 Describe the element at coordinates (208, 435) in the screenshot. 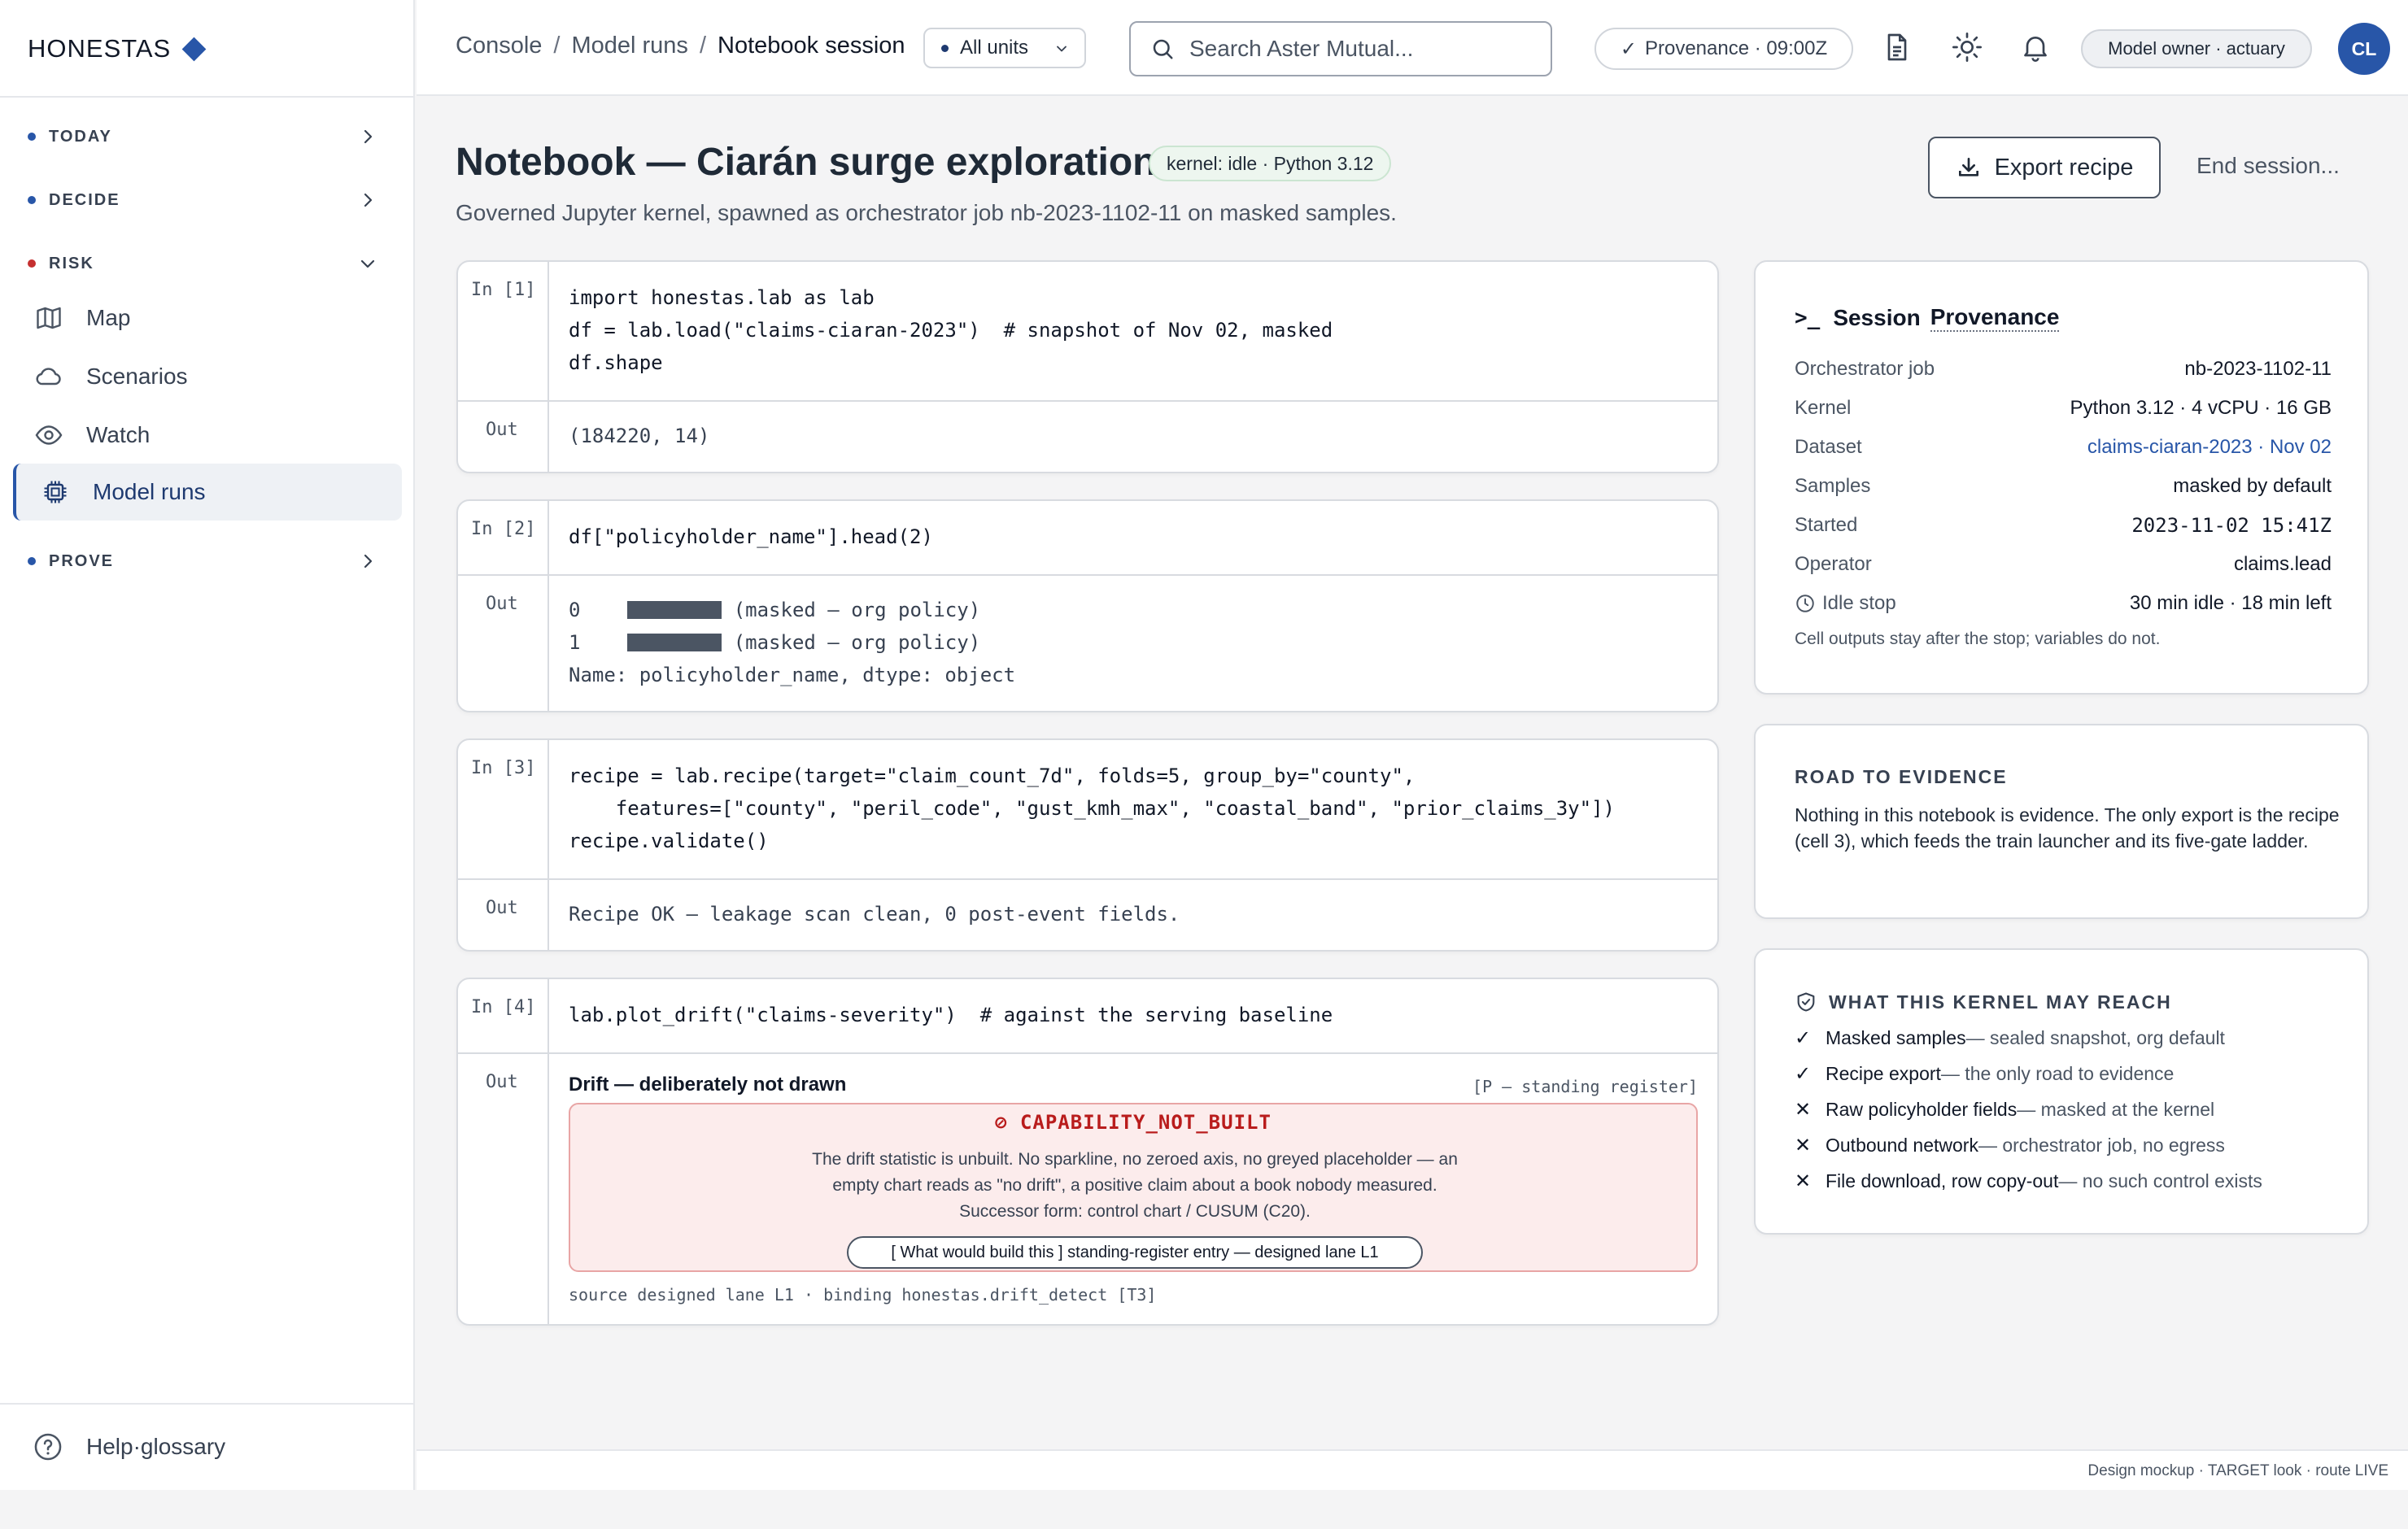

I see `sidebar-item-watch: Watch` at that location.